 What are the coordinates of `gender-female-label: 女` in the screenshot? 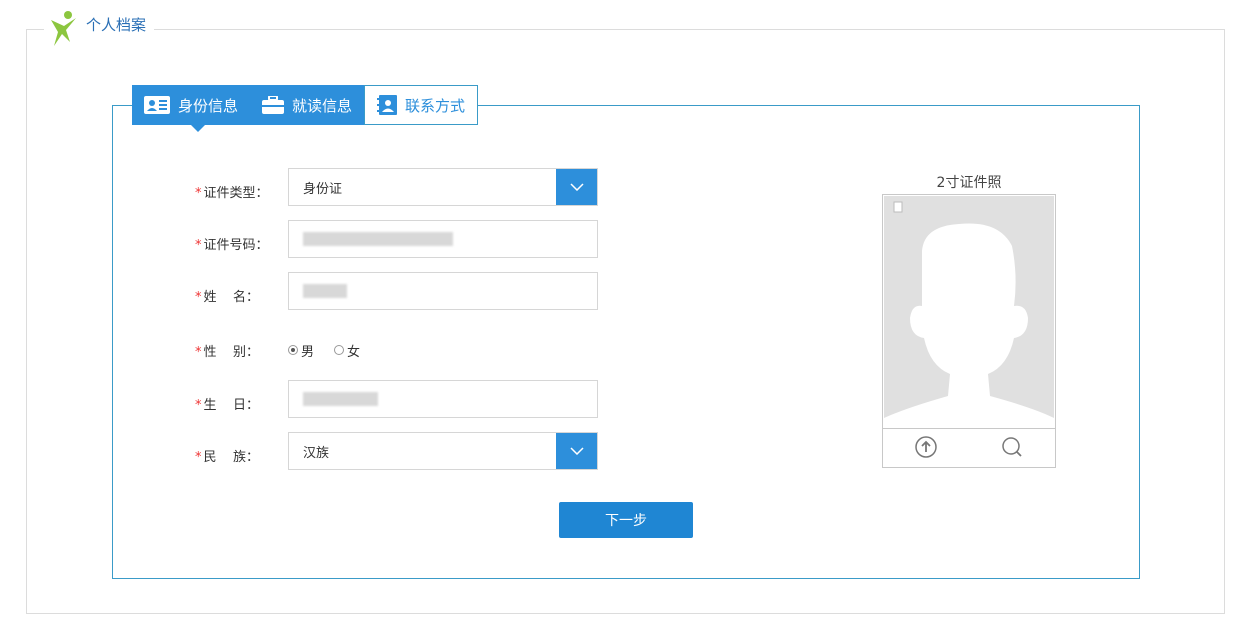 It's located at (353, 350).